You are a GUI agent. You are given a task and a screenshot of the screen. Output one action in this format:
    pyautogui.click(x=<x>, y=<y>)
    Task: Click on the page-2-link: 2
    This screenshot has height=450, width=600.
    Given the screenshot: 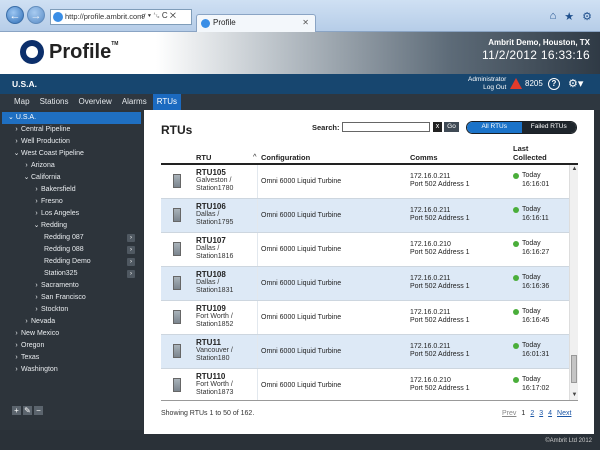 What is the action you would take?
    pyautogui.click(x=532, y=413)
    